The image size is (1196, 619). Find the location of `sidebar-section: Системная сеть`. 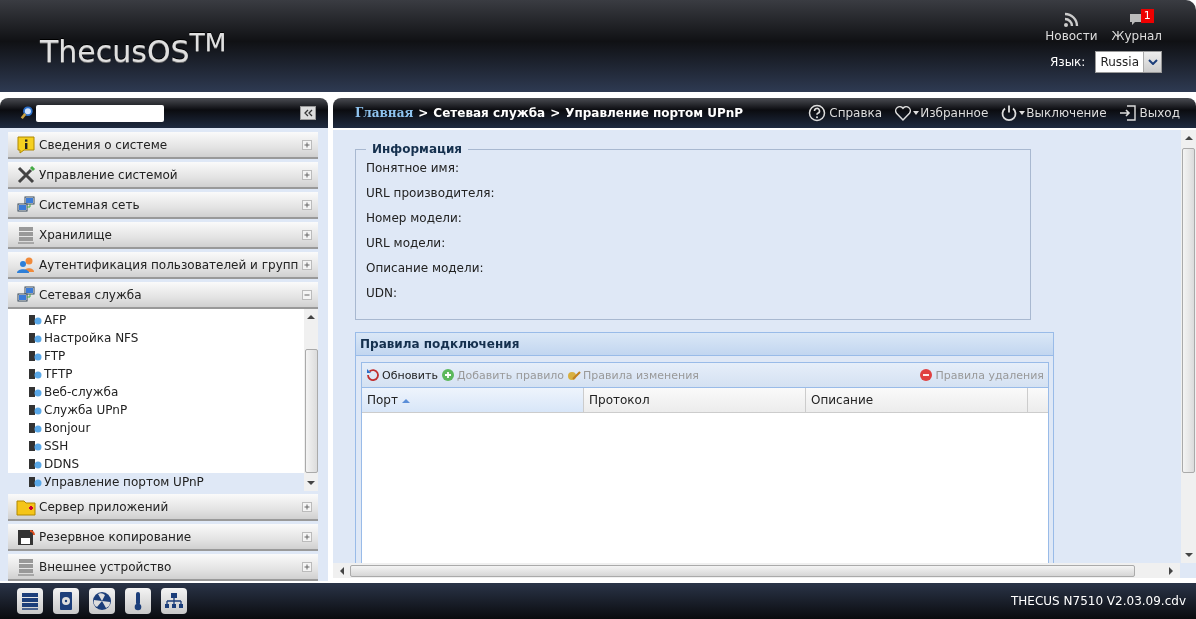

sidebar-section: Системная сеть is located at coordinates (163, 205).